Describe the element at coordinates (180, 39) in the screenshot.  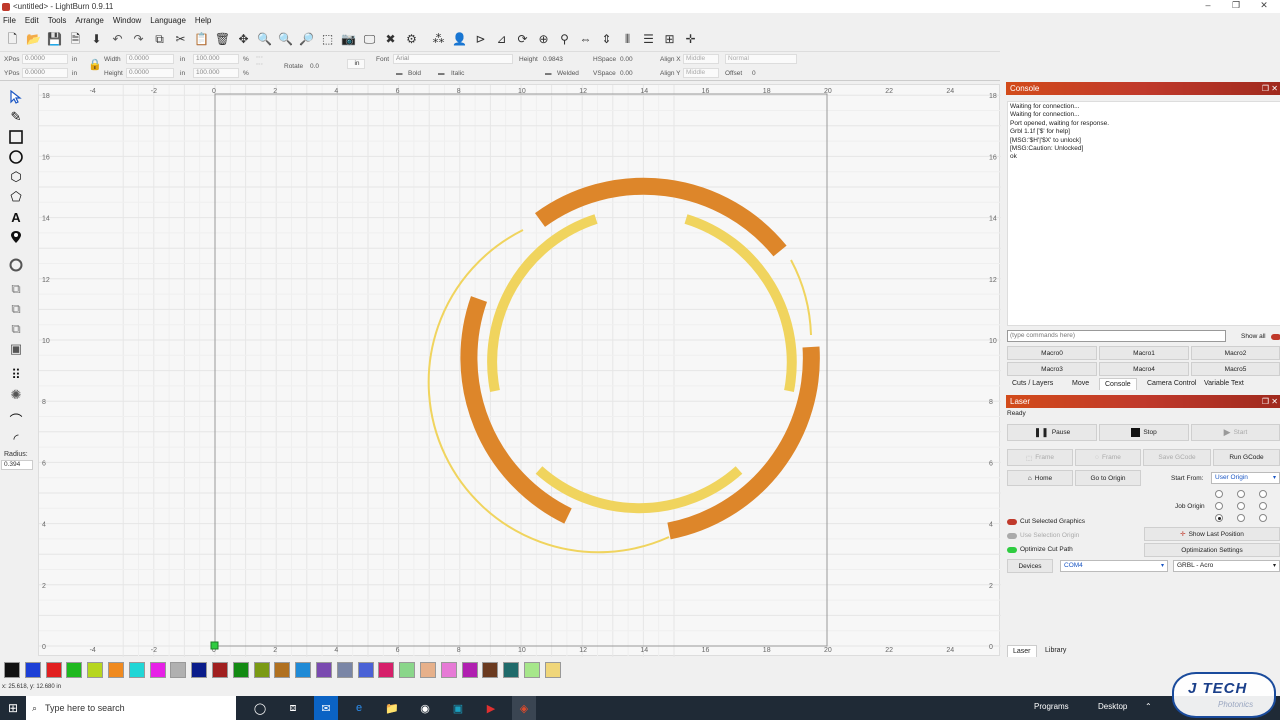
I see `cut-icon: ✂` at that location.